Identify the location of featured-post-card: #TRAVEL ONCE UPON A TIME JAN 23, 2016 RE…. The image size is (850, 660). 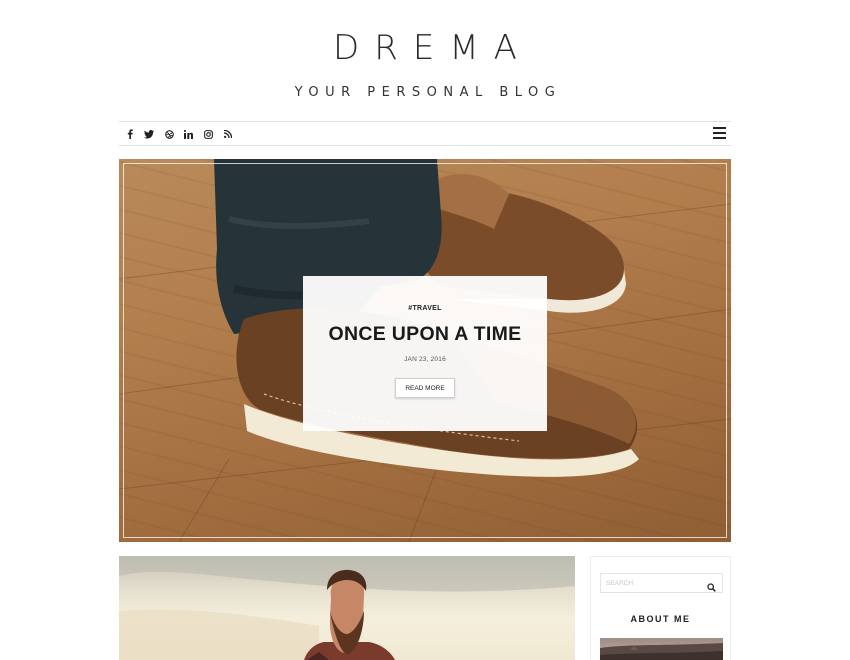
(425, 353).